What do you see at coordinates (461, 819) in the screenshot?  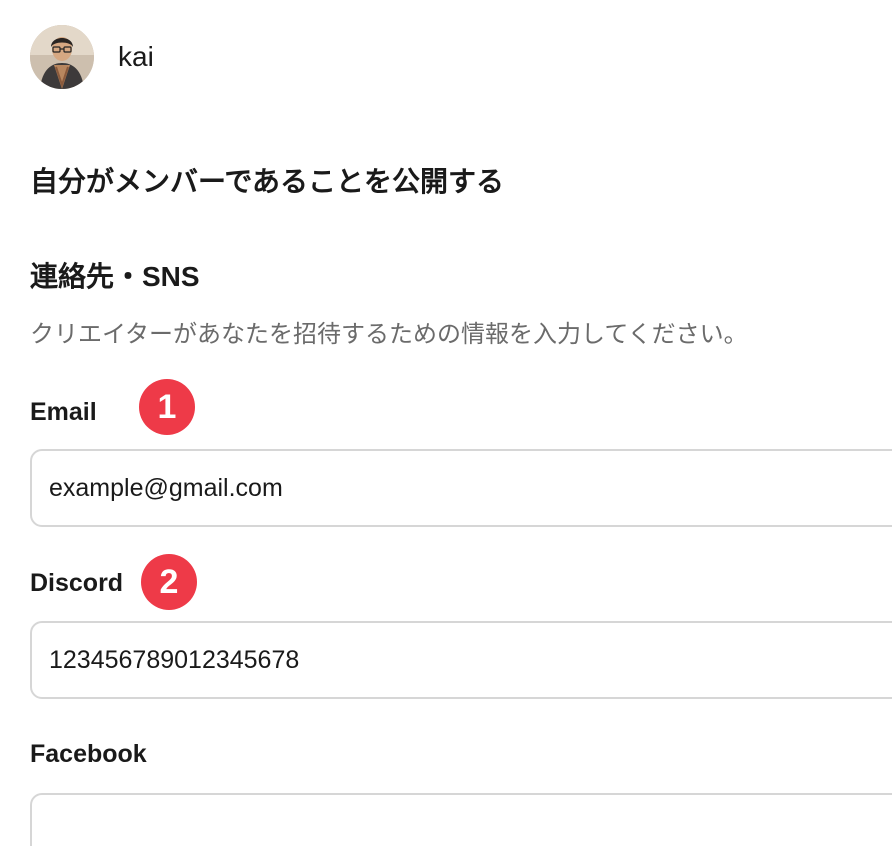 I see `facebook-field` at bounding box center [461, 819].